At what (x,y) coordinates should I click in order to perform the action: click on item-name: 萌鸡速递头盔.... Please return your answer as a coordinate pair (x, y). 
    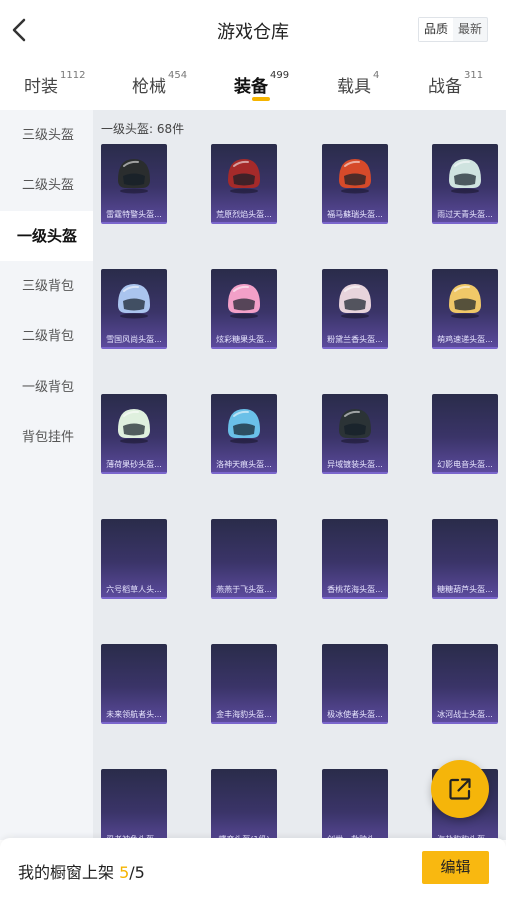
    Looking at the image, I should click on (465, 339).